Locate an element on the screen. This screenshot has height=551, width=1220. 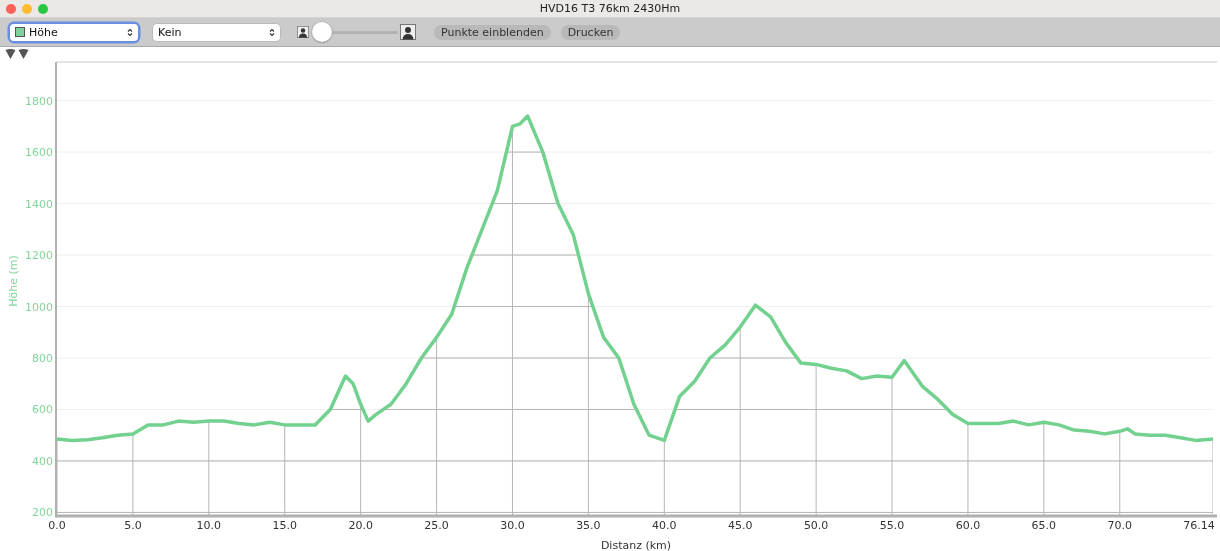
zoom-slider is located at coordinates (355, 32).